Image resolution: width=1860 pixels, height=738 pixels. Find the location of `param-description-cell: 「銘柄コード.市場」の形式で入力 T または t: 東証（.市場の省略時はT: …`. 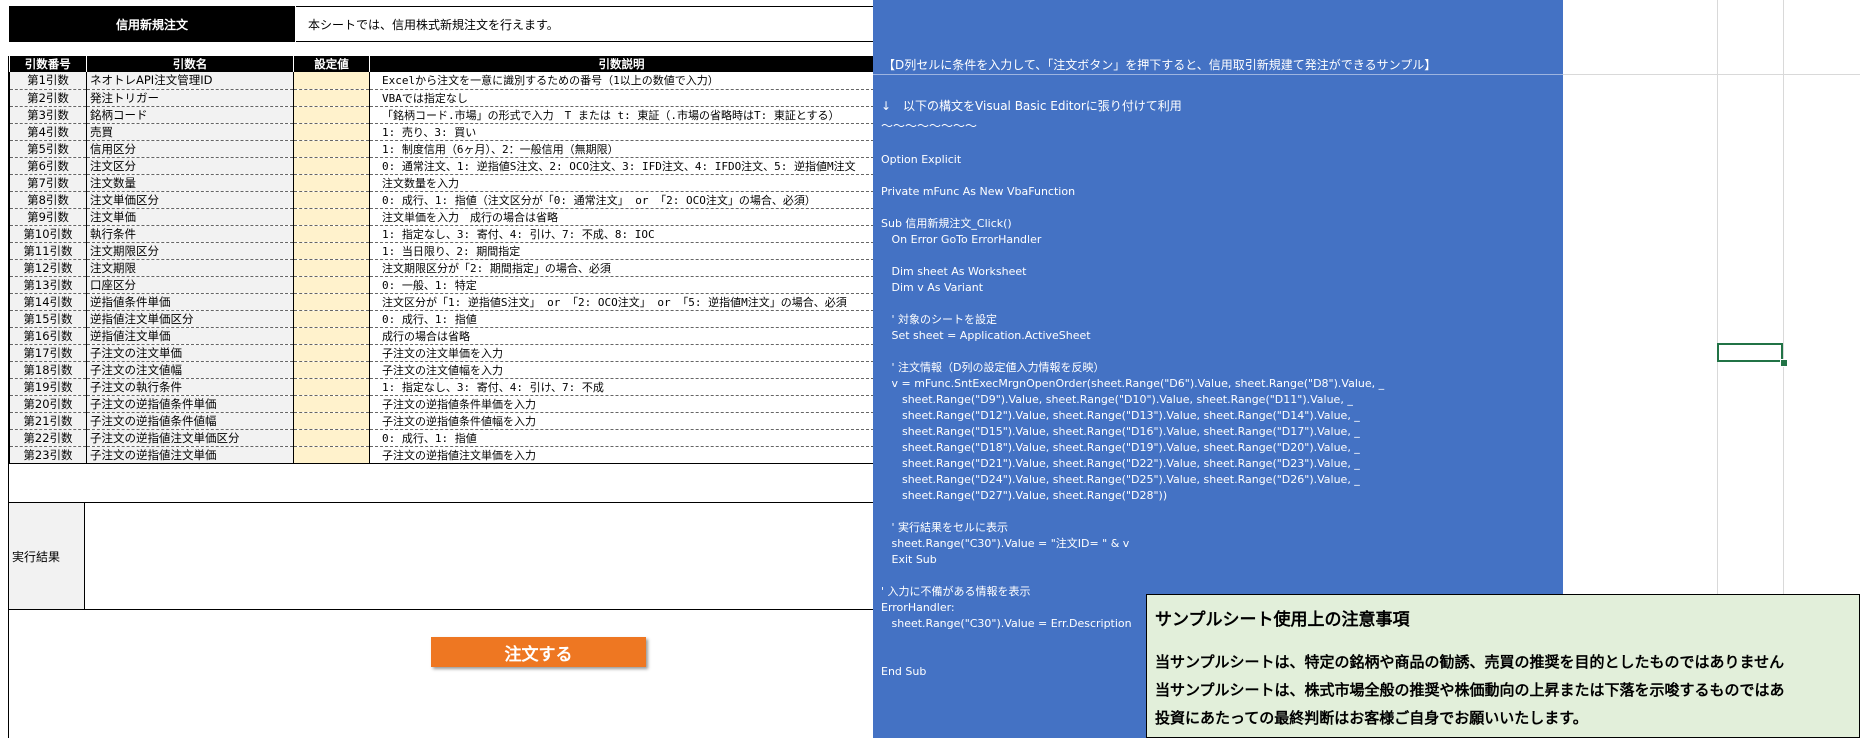

param-description-cell: 「銘柄コード.市場」の形式で入力 T または t: 東証（.市場の省略時はT: … is located at coordinates (621, 115).